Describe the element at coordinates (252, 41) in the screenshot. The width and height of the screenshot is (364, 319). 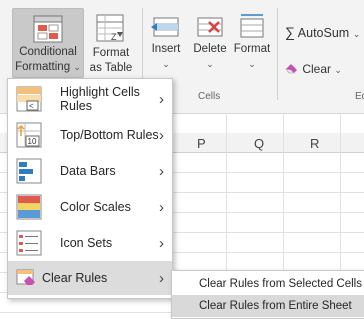
I see `format-button: Format ⌄` at that location.